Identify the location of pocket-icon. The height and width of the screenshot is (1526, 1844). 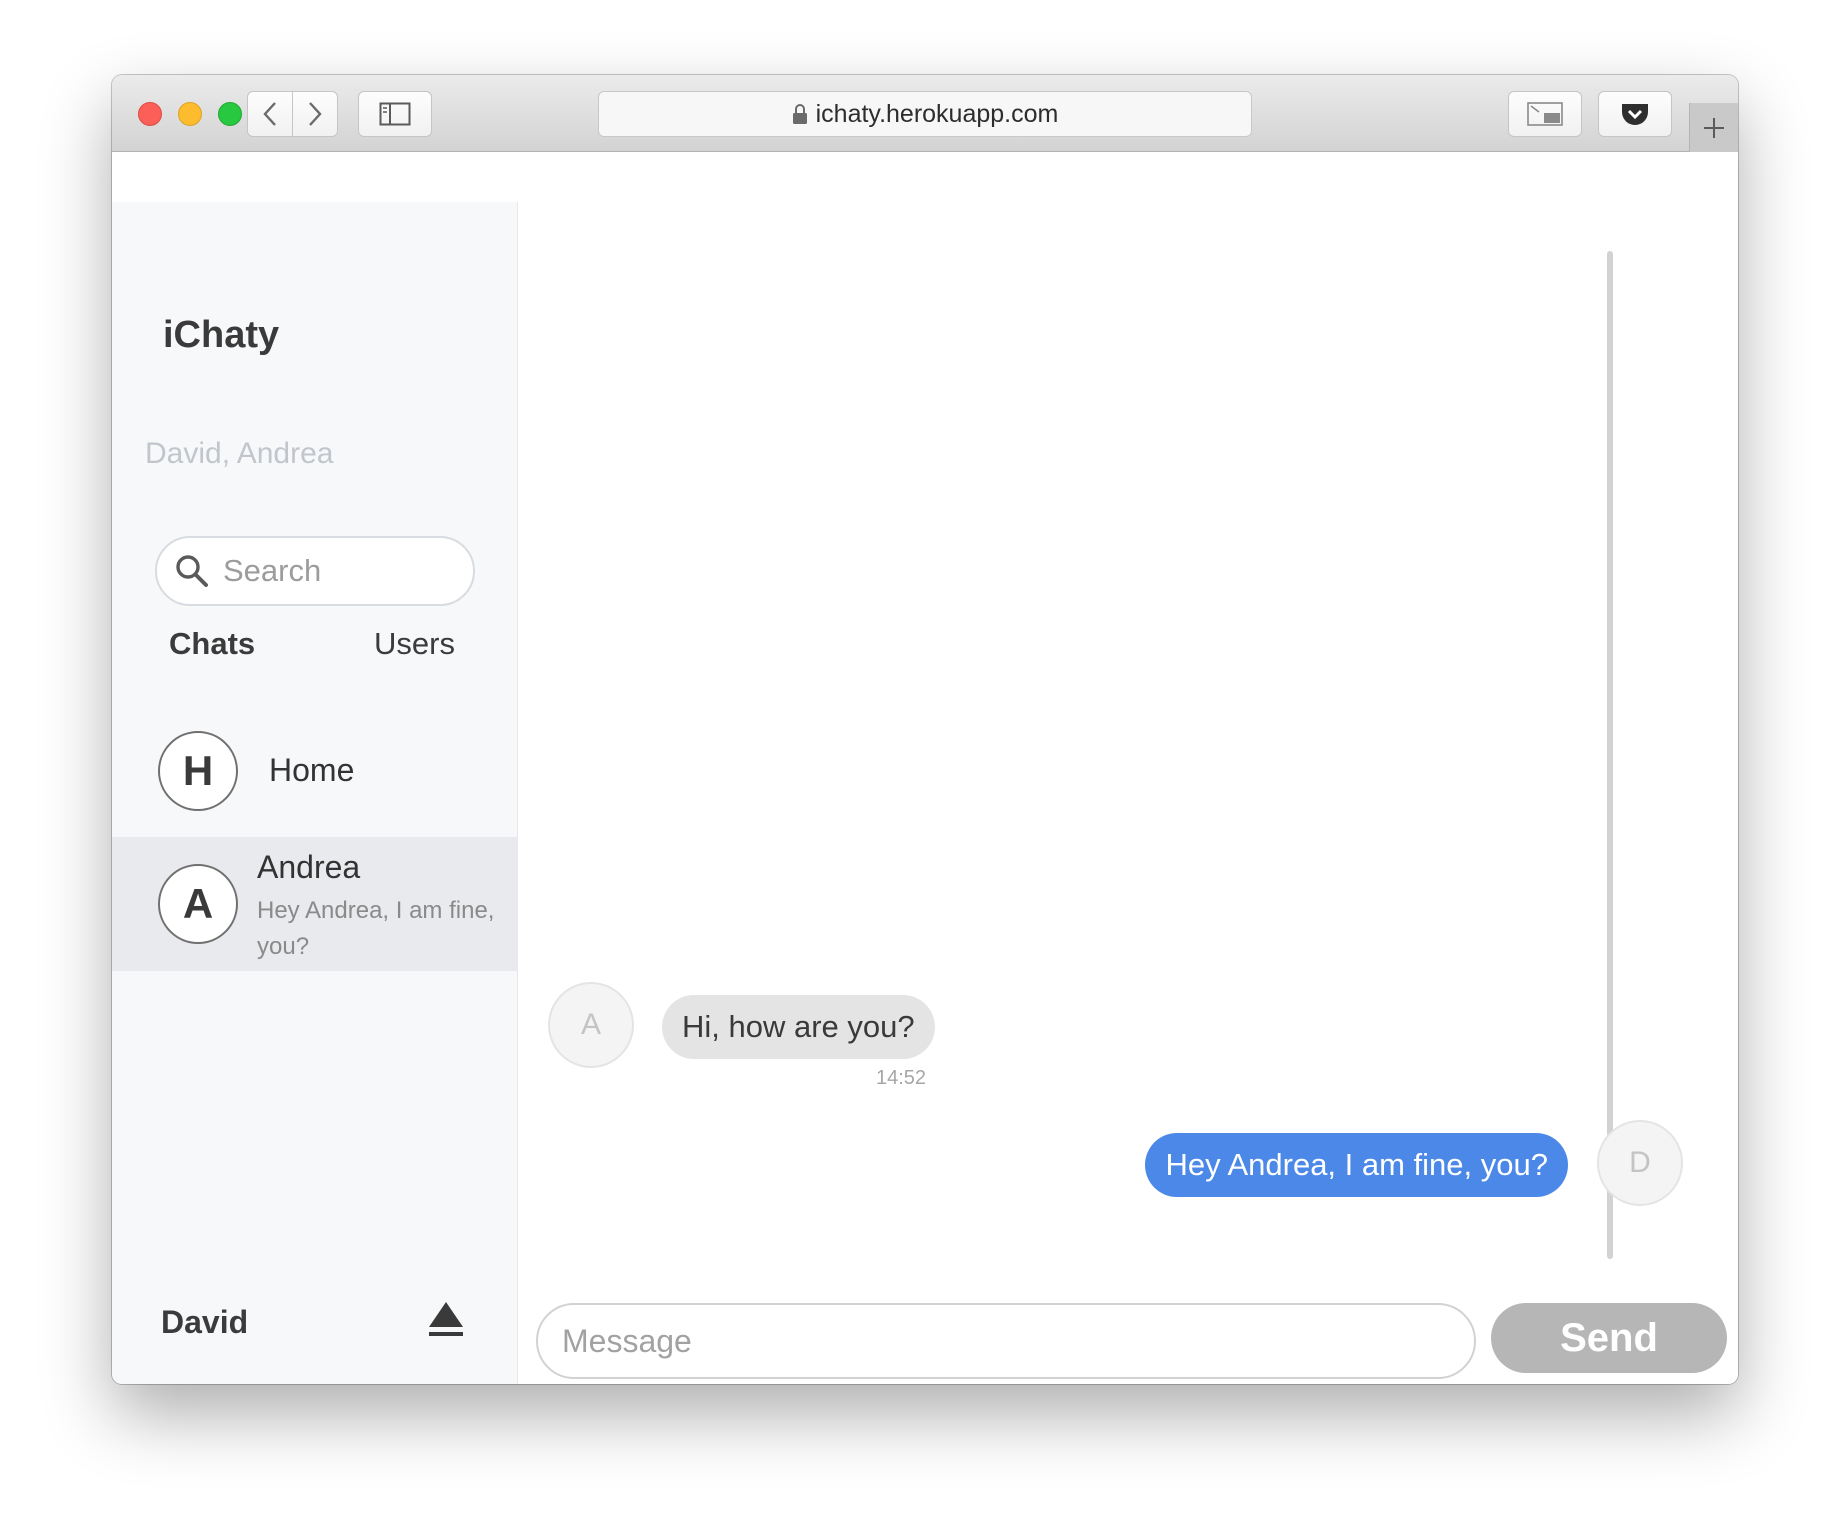
(1635, 114).